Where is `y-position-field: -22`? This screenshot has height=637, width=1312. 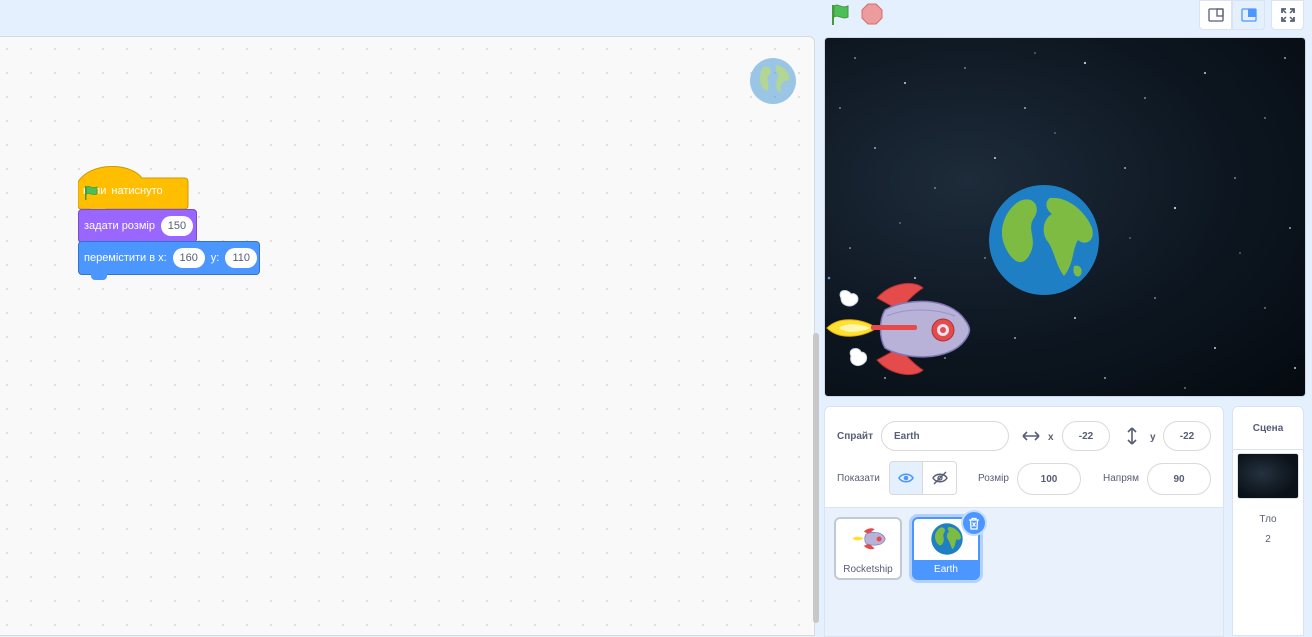
y-position-field: -22 is located at coordinates (1187, 436).